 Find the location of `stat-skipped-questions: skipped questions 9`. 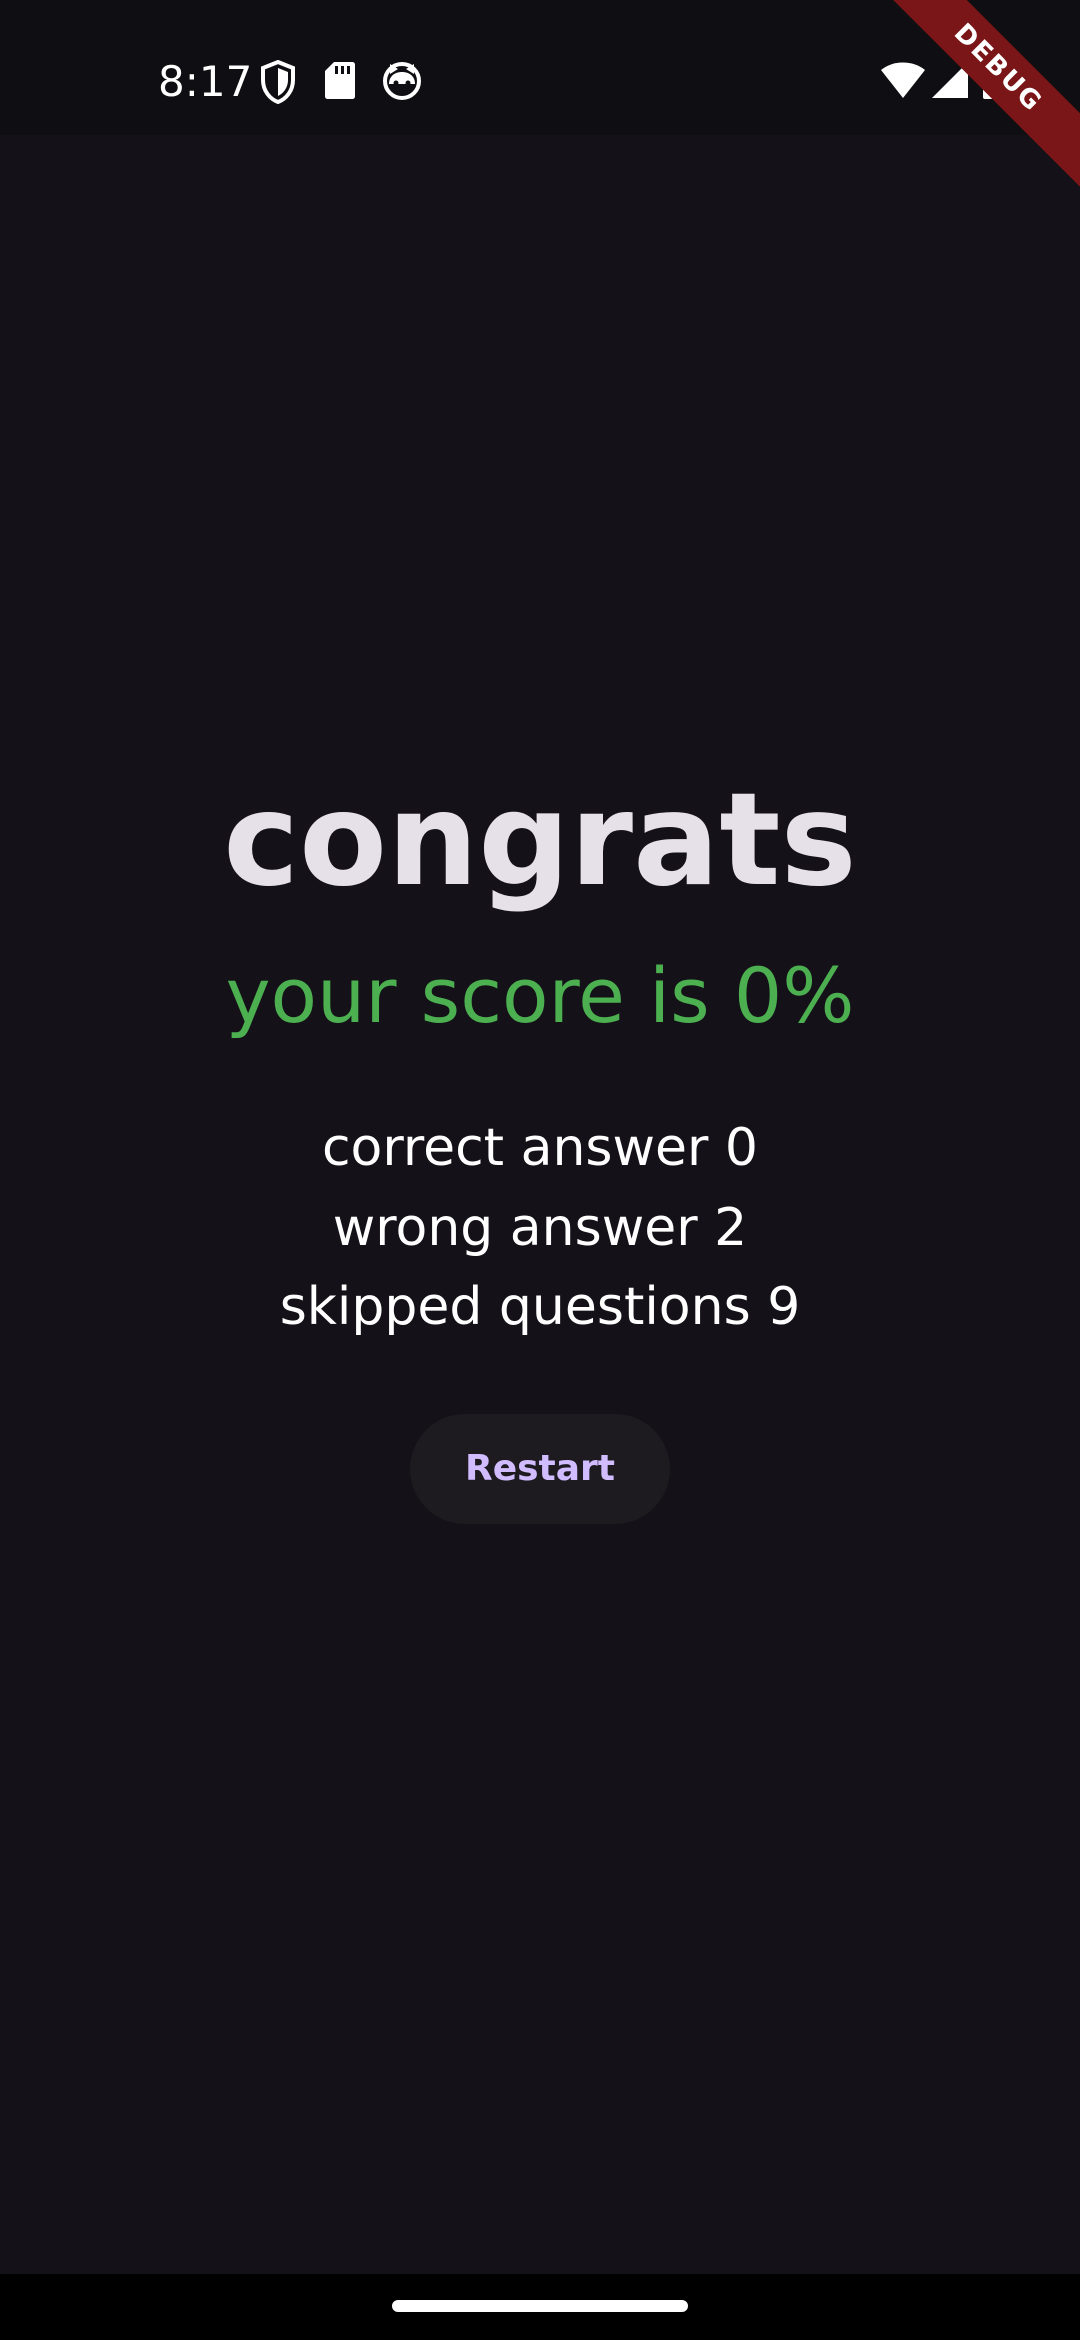

stat-skipped-questions: skipped questions 9 is located at coordinates (540, 1307).